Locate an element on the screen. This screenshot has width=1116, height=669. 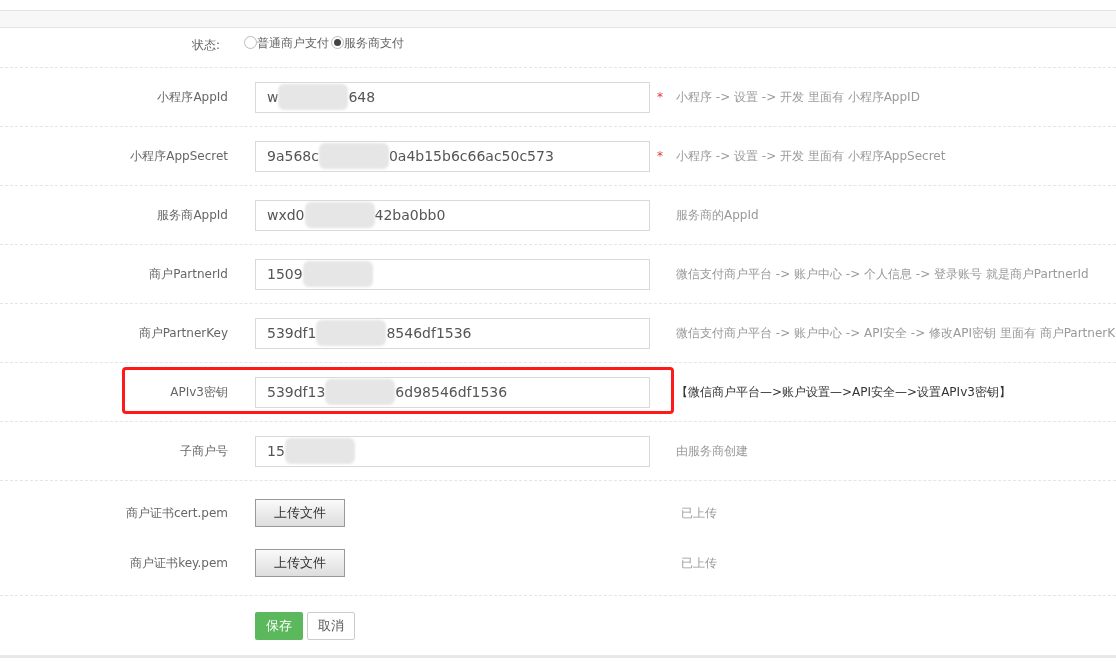
help-text: 微信支付商户平台 -> 账户中心 -> 个人信息 -> 登录账号 就是商户PartnerId is located at coordinates (882, 274).